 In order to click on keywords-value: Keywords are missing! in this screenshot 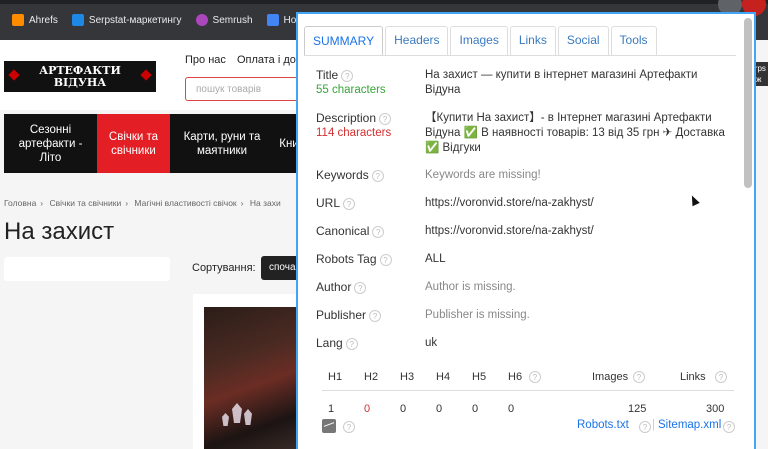, I will do `click(483, 175)`.